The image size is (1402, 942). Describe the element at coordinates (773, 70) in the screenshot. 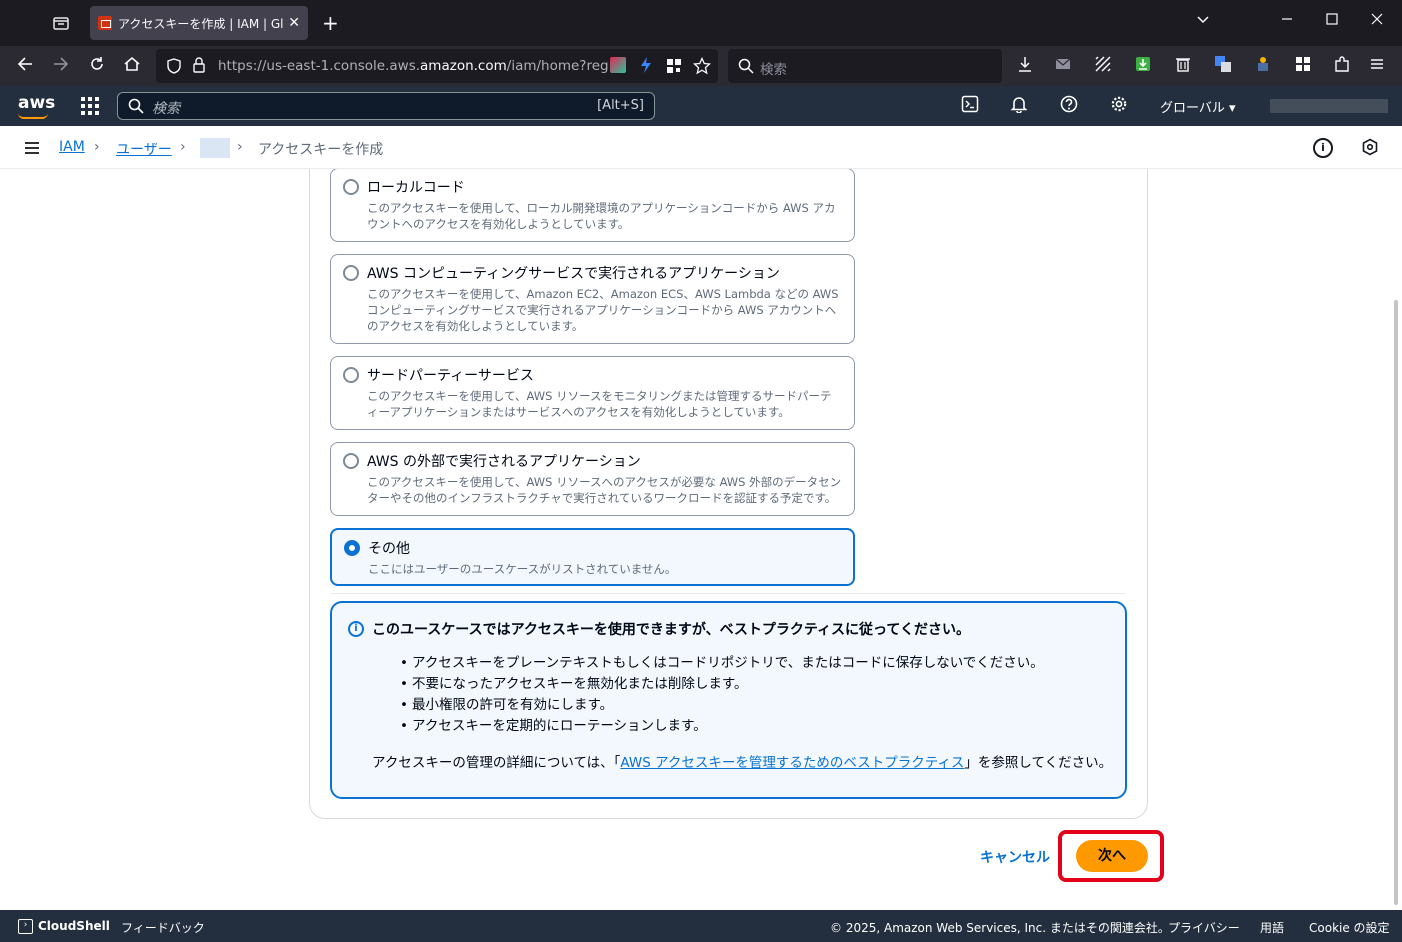

I see `browser-search-placeholder: 検索` at that location.